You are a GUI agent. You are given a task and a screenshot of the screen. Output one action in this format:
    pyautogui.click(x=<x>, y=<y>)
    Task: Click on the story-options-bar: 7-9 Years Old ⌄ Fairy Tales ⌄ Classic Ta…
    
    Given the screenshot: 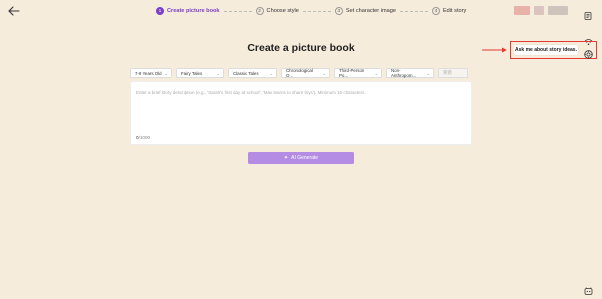 What is the action you would take?
    pyautogui.click(x=299, y=73)
    